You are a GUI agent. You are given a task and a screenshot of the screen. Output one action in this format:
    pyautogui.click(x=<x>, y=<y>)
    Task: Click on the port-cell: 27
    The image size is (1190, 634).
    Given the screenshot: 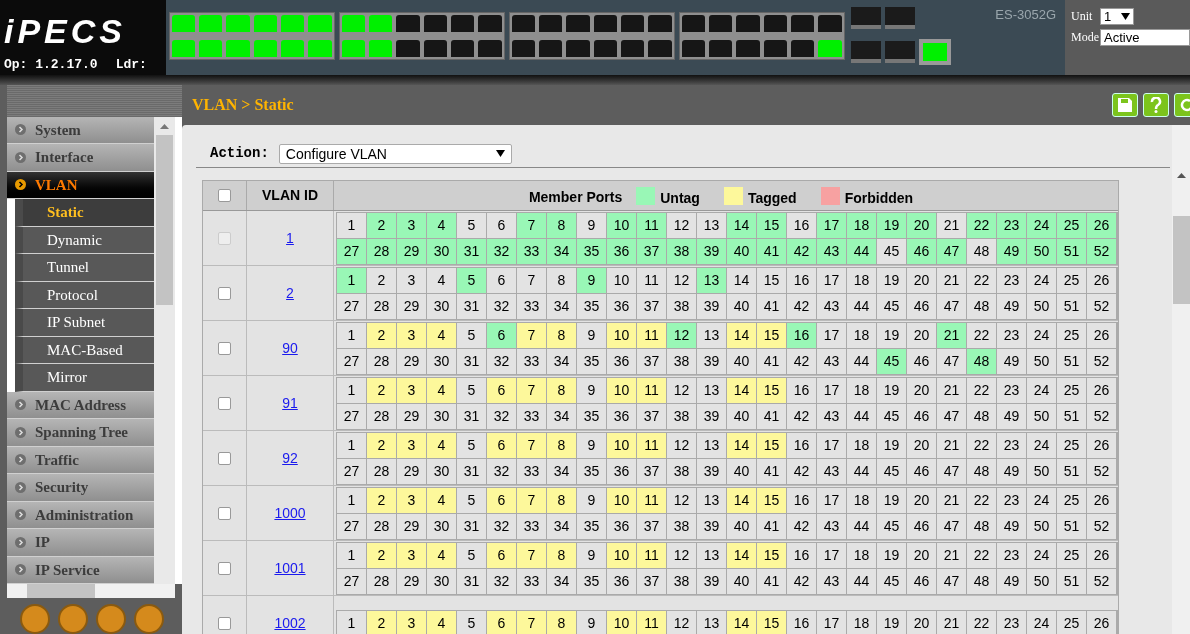 What is the action you would take?
    pyautogui.click(x=351, y=416)
    